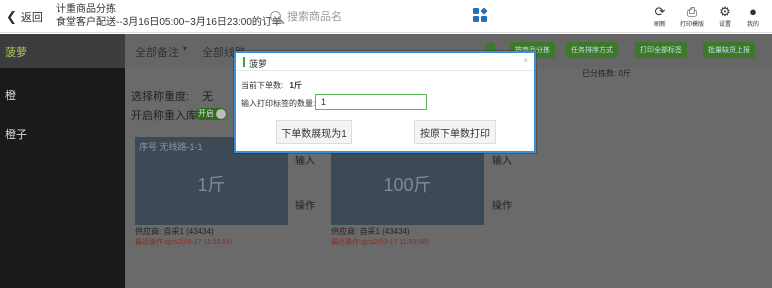 Image resolution: width=772 pixels, height=288 pixels. Describe the element at coordinates (385, 62) in the screenshot. I see `dialog-header: 菠萝 ×` at that location.